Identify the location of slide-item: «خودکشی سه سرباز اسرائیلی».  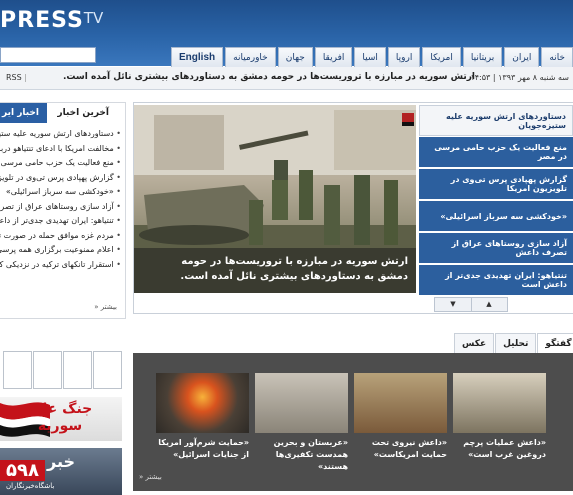
(496, 216).